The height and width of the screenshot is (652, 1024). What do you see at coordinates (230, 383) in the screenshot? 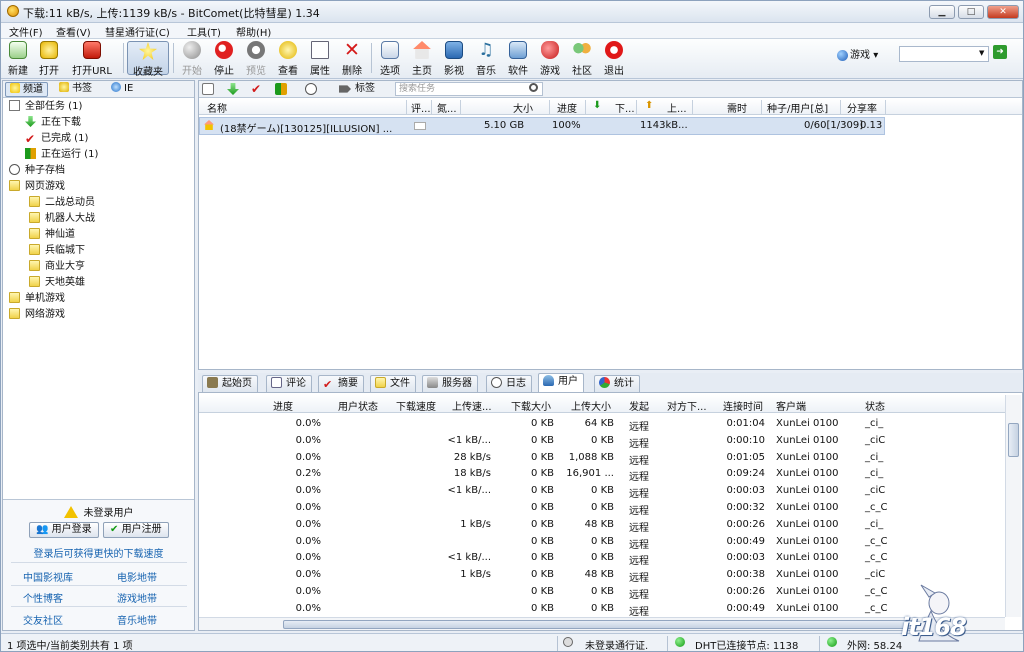
I see `tab-start-page: 起始页` at bounding box center [230, 383].